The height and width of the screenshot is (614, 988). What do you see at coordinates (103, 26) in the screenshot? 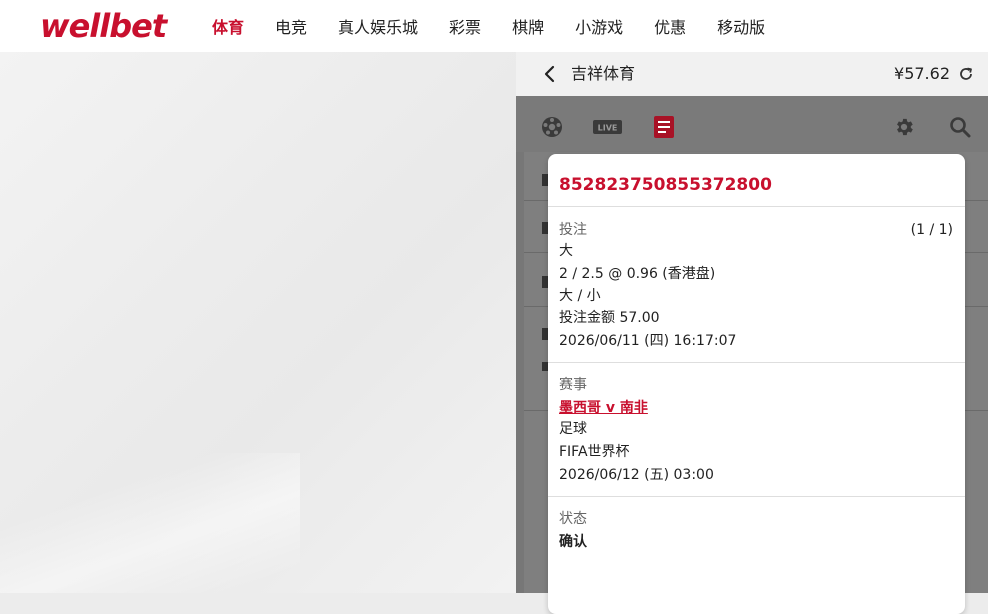
I see `wellbet-logo: wellbet` at bounding box center [103, 26].